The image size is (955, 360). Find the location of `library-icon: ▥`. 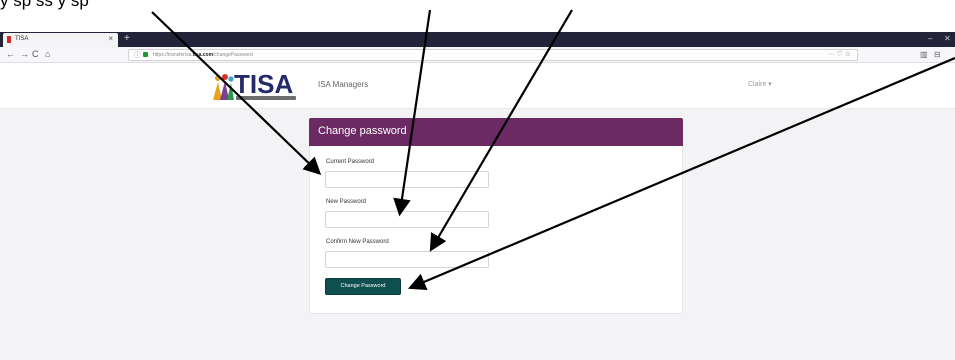

library-icon: ▥ is located at coordinates (924, 54).